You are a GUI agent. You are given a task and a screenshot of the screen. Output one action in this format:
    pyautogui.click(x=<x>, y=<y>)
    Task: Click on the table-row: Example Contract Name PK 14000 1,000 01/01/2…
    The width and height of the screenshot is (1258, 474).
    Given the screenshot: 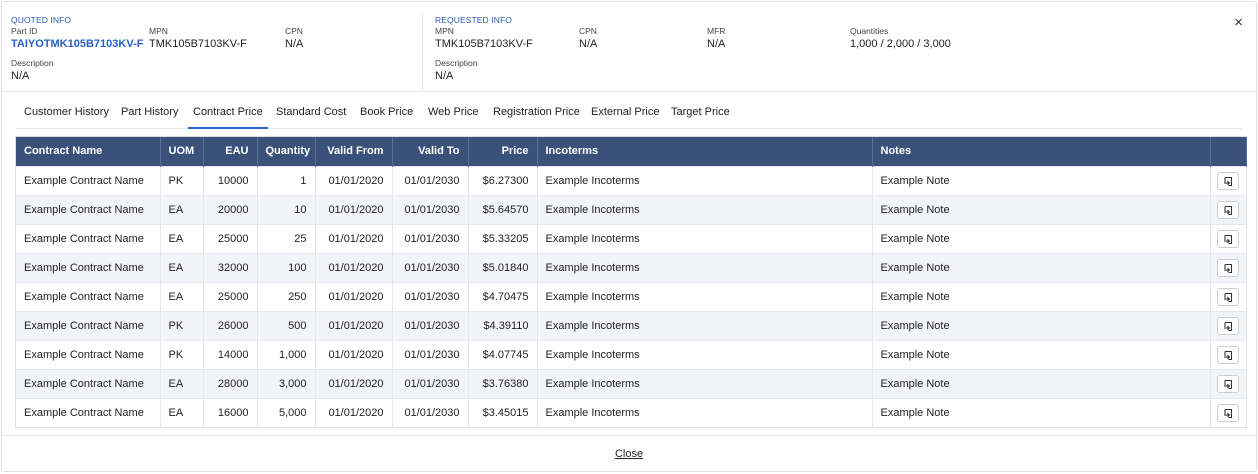 What is the action you would take?
    pyautogui.click(x=631, y=354)
    